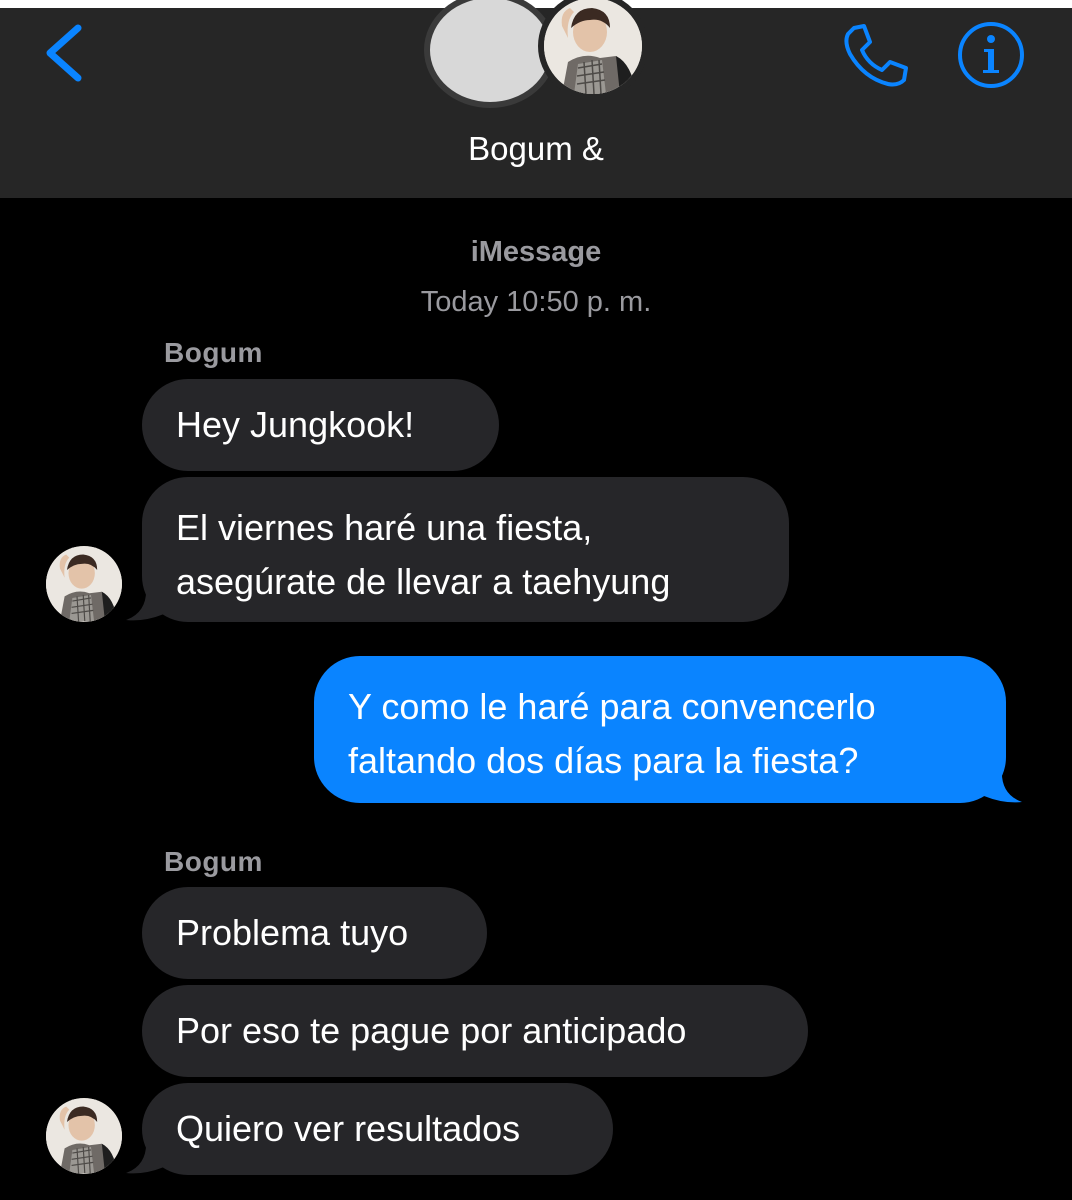  Describe the element at coordinates (612, 706) in the screenshot. I see `message-text-line: Y como le haré para convencerlo` at that location.